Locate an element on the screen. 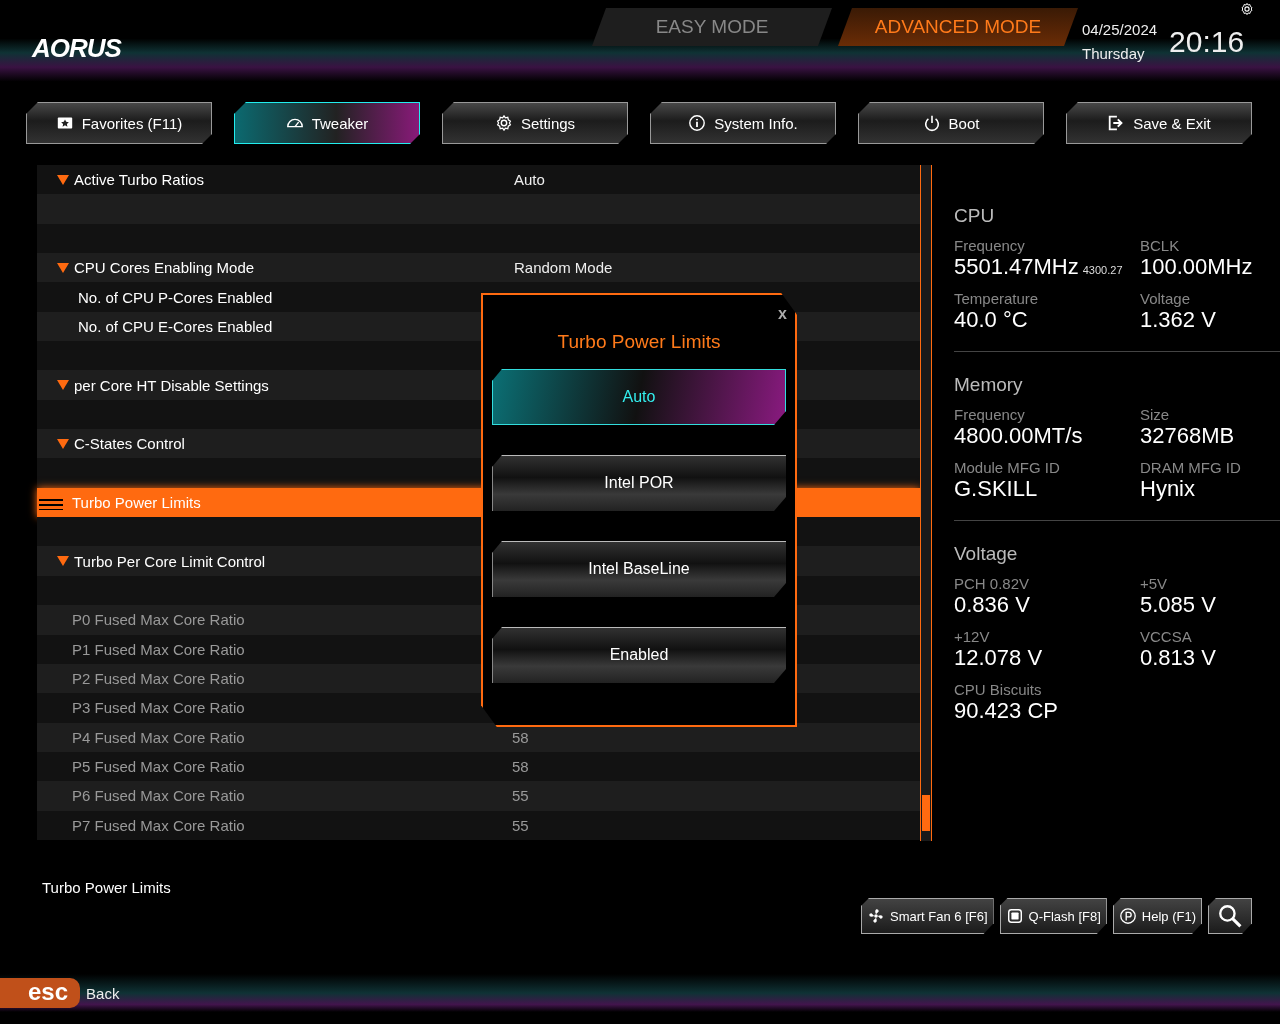  setting-value: Auto is located at coordinates (529, 180).